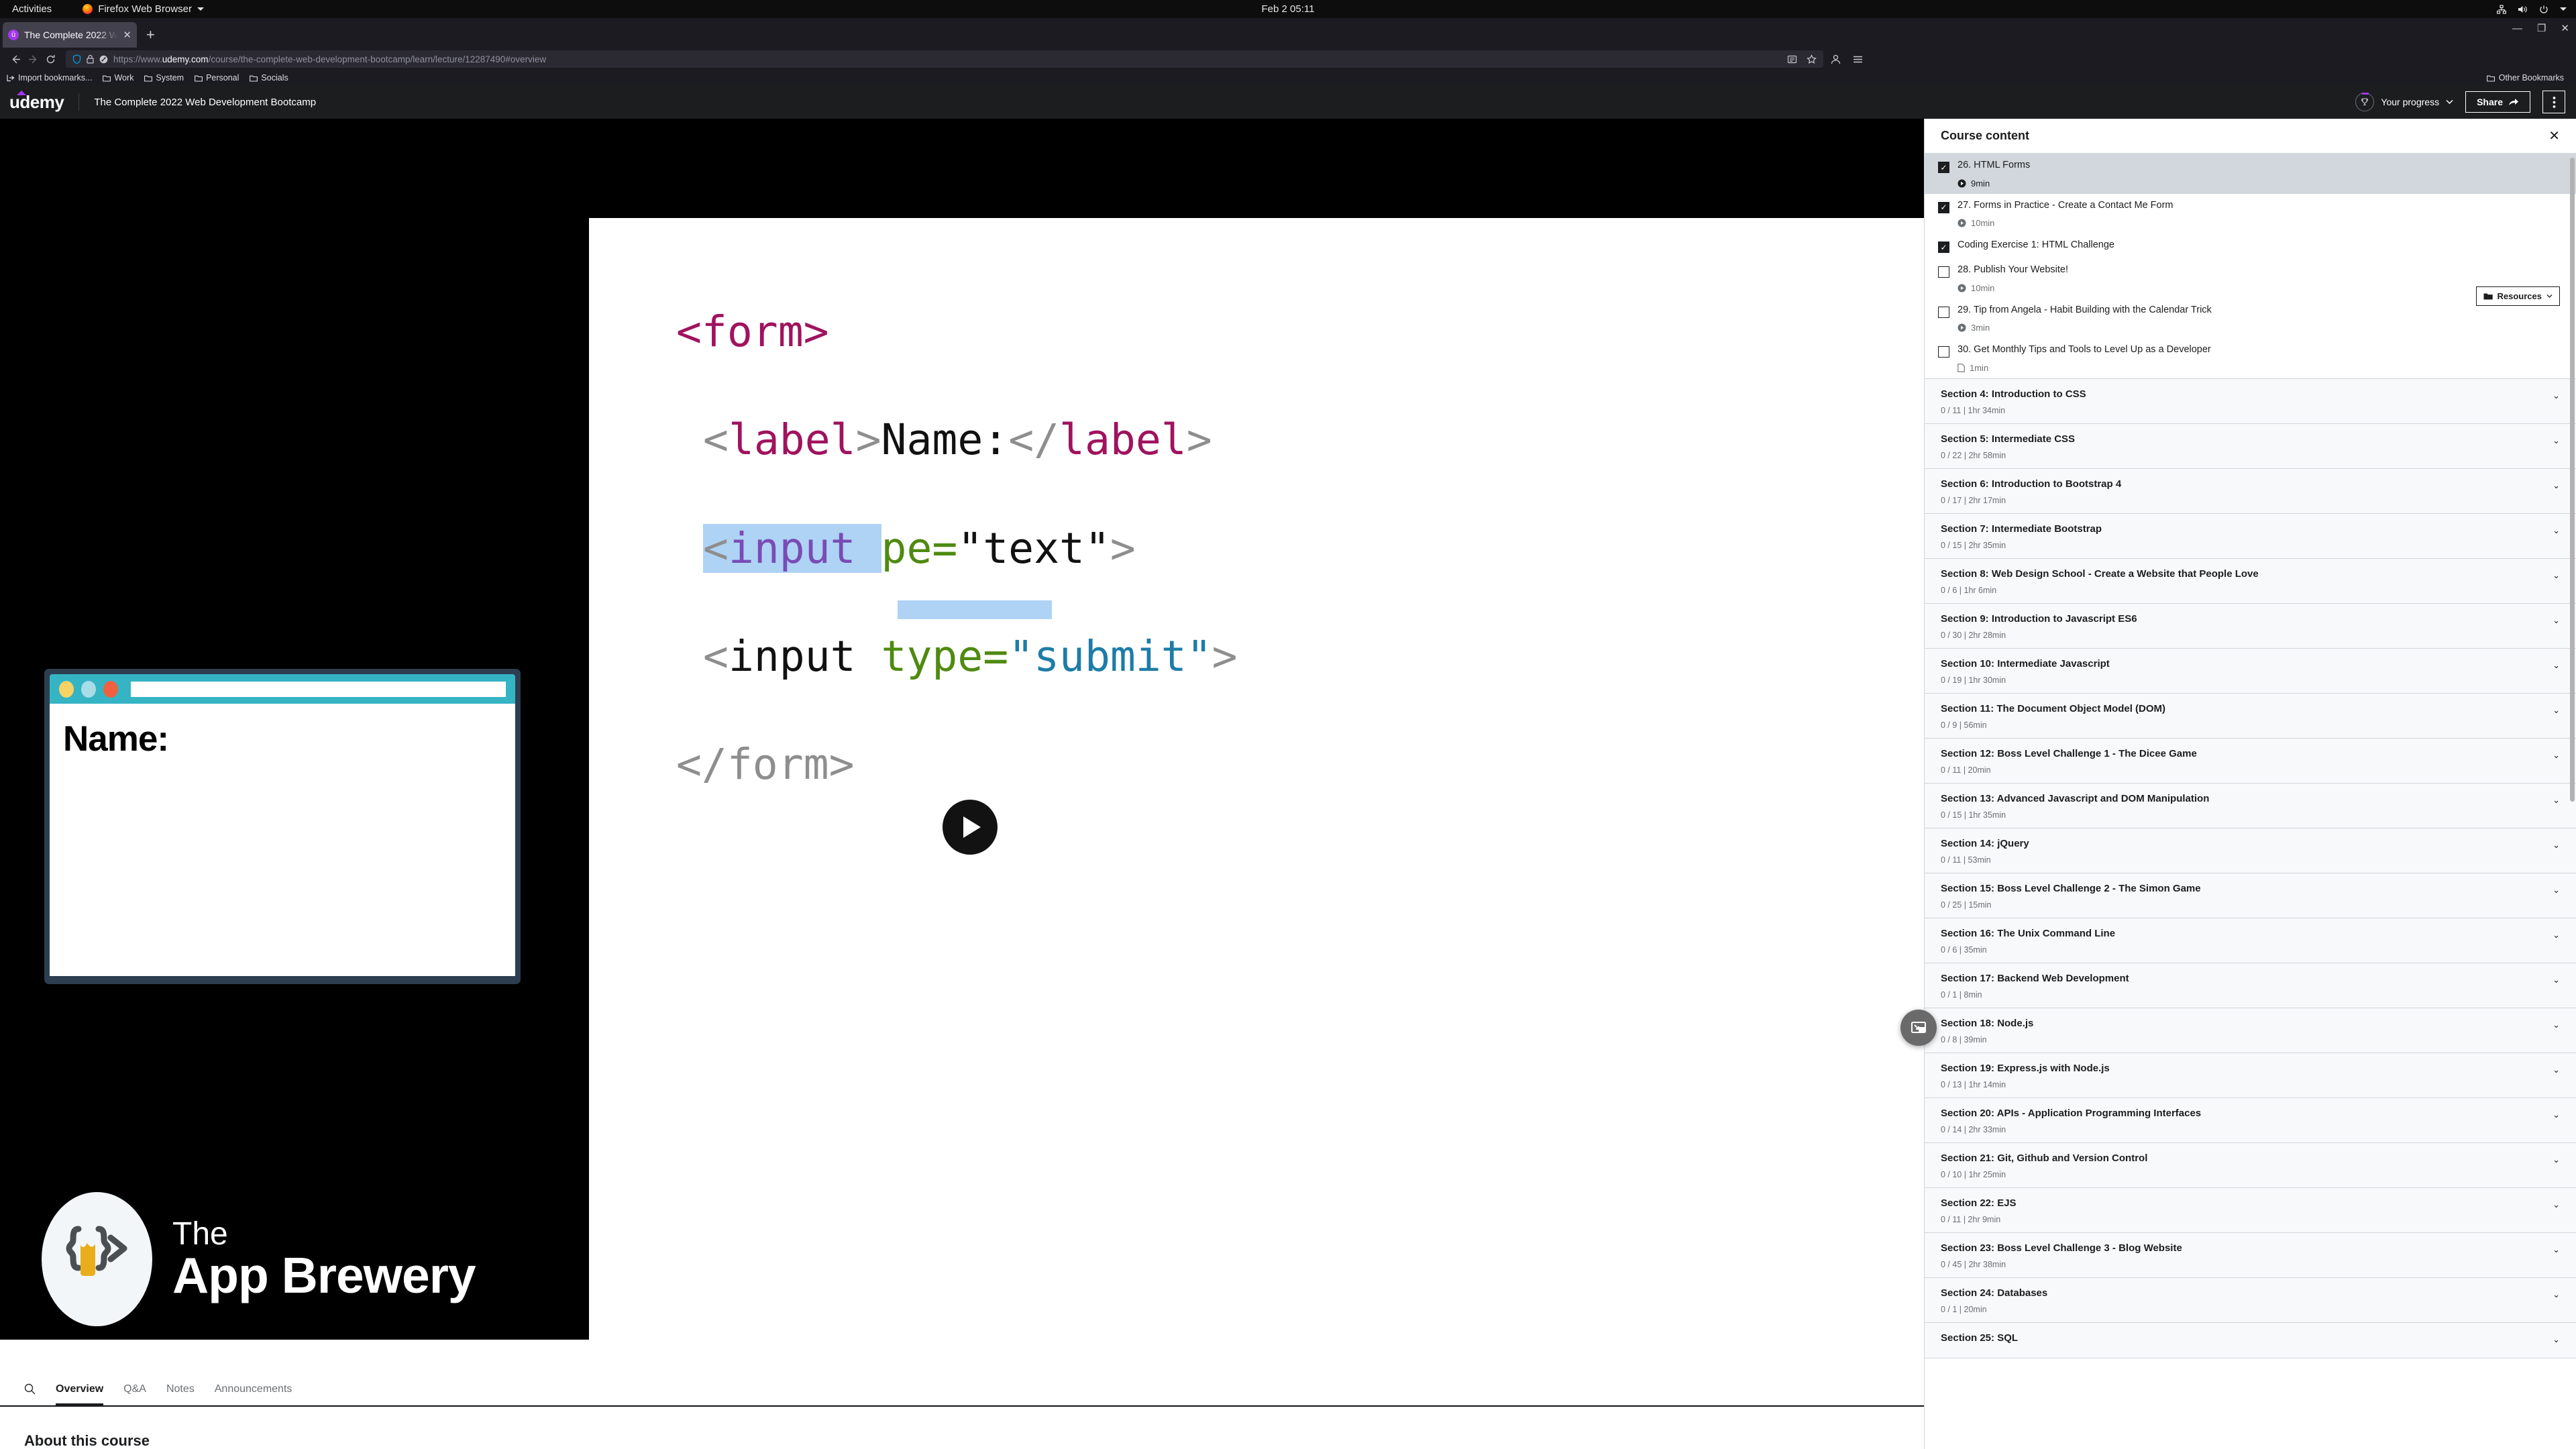 The height and width of the screenshot is (1449, 2576). What do you see at coordinates (32, 9) in the screenshot?
I see `activities-button: Activities` at bounding box center [32, 9].